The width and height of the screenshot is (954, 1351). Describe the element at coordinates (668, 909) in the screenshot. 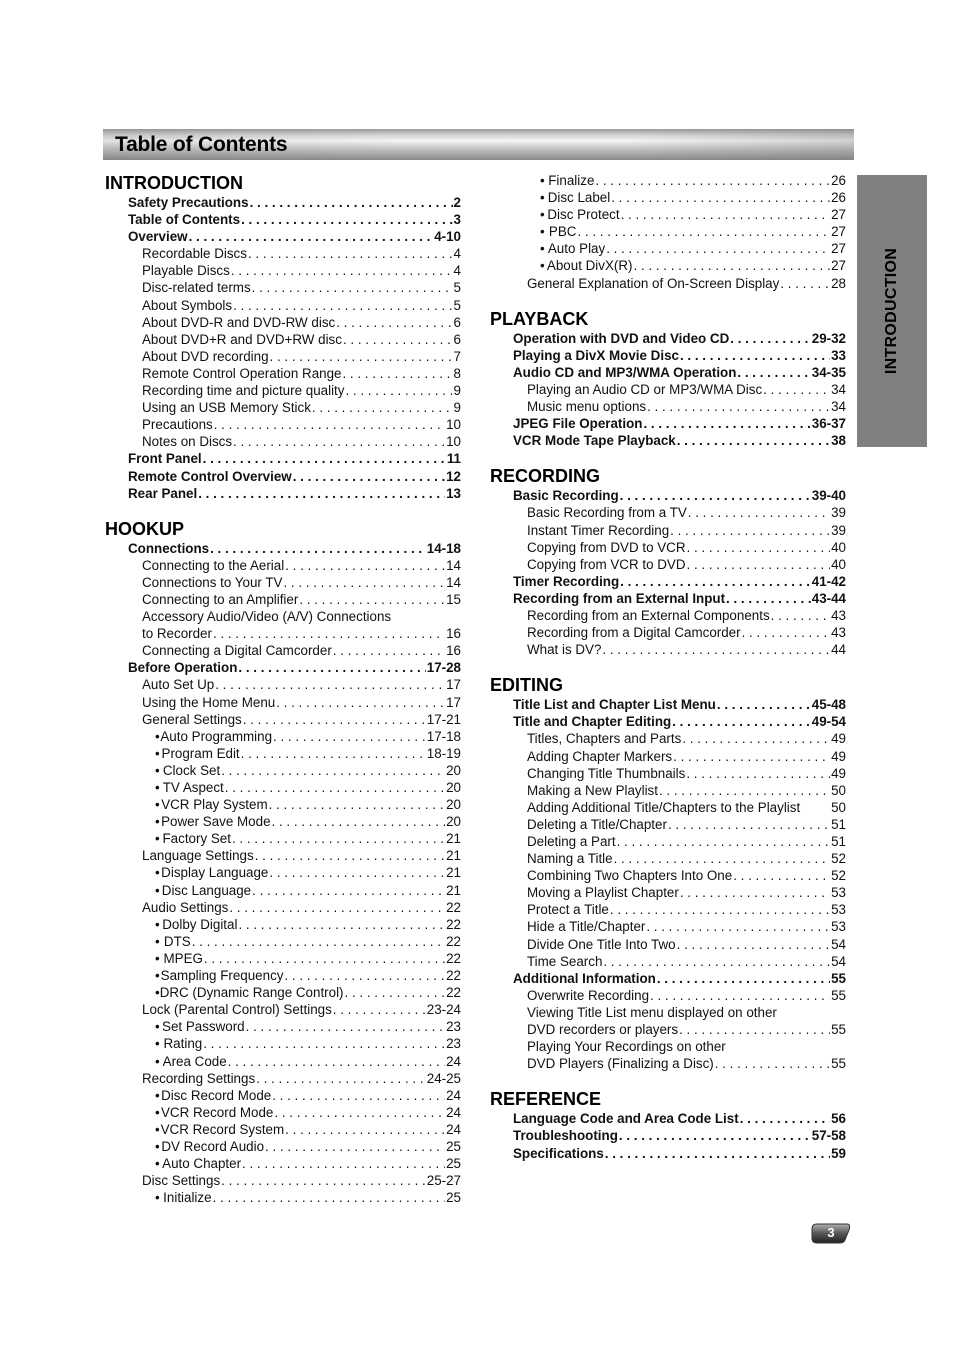

I see `toc-entry: Protect a Title 53` at that location.